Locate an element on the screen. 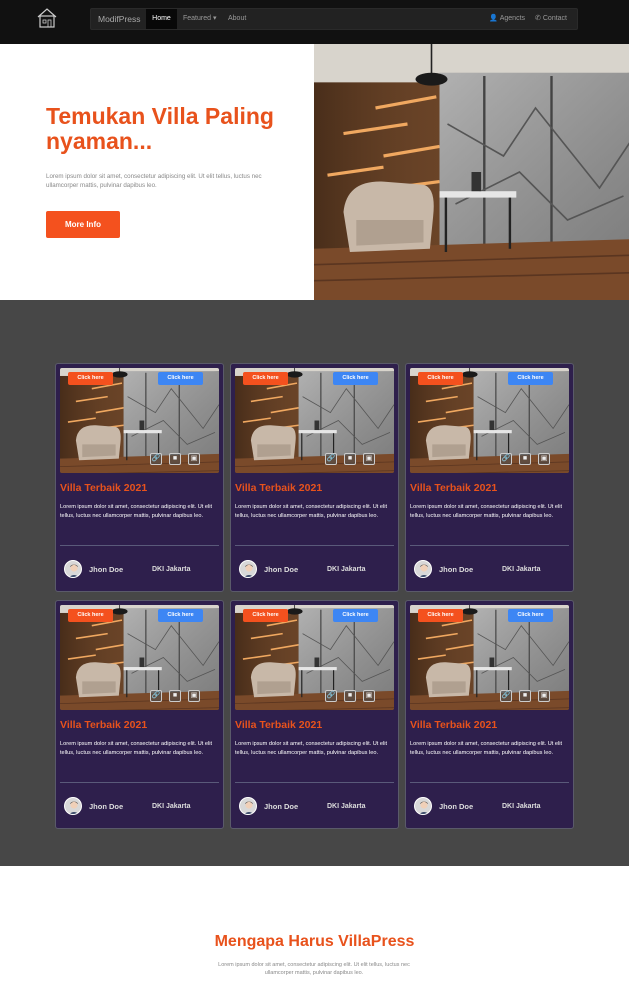 This screenshot has width=629, height=1001. more-info-button: More Info is located at coordinates (83, 224).